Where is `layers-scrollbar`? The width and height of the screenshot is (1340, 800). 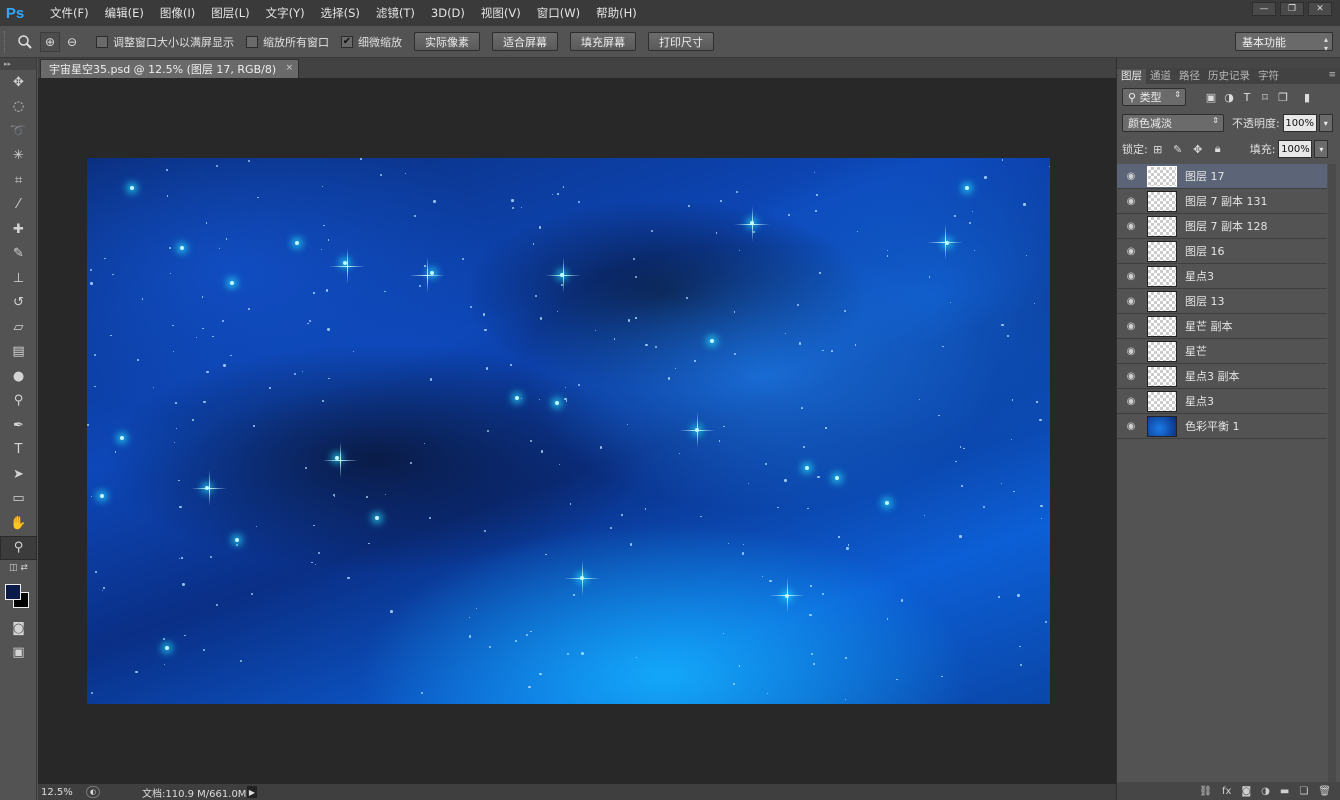 layers-scrollbar is located at coordinates (1332, 473).